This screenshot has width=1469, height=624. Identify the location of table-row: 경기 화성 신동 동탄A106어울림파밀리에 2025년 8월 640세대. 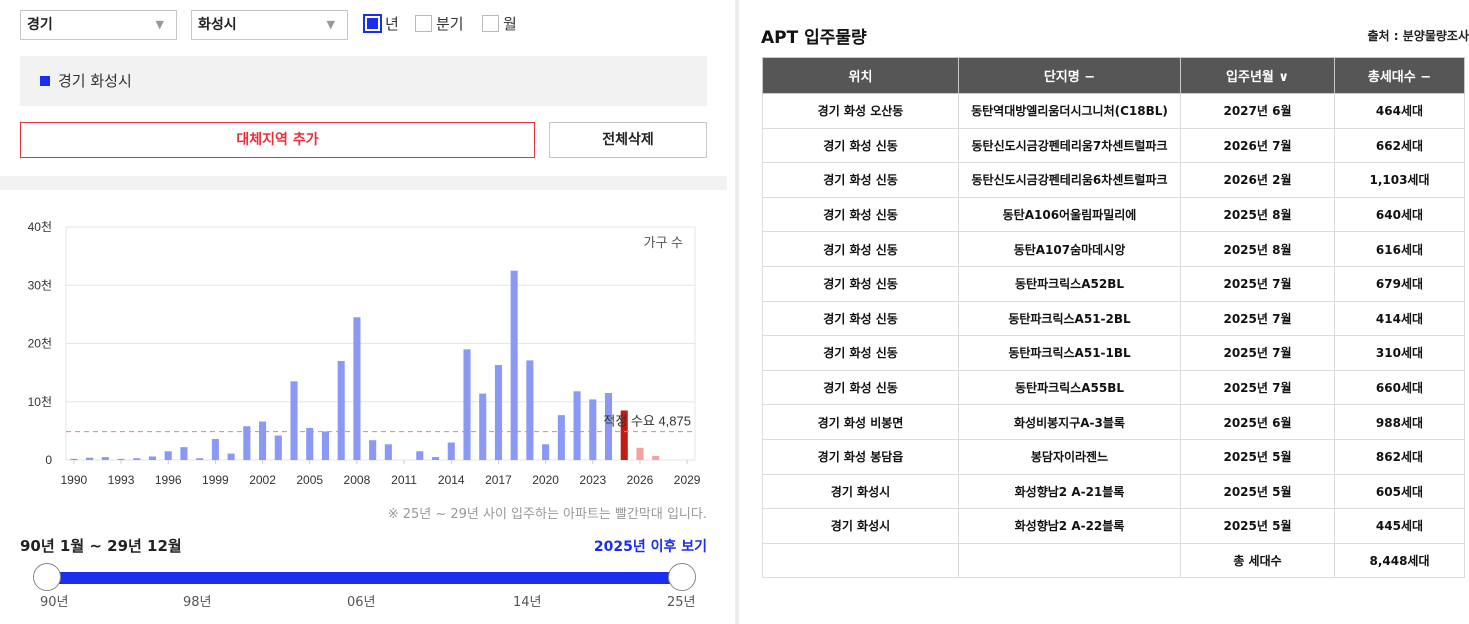
(1113, 214).